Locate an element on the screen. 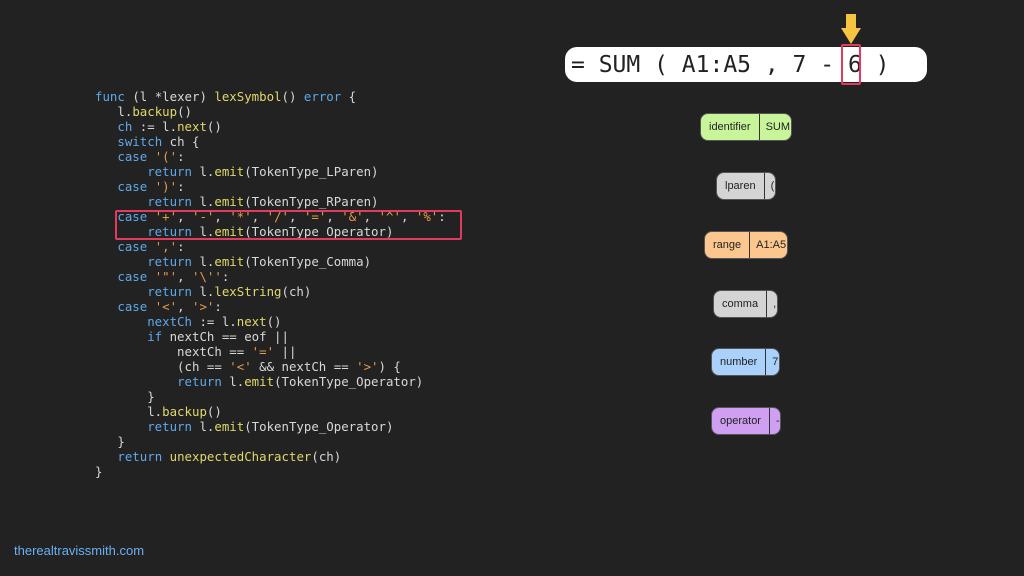  code-token: (TokenType_LParen) is located at coordinates (311, 171).